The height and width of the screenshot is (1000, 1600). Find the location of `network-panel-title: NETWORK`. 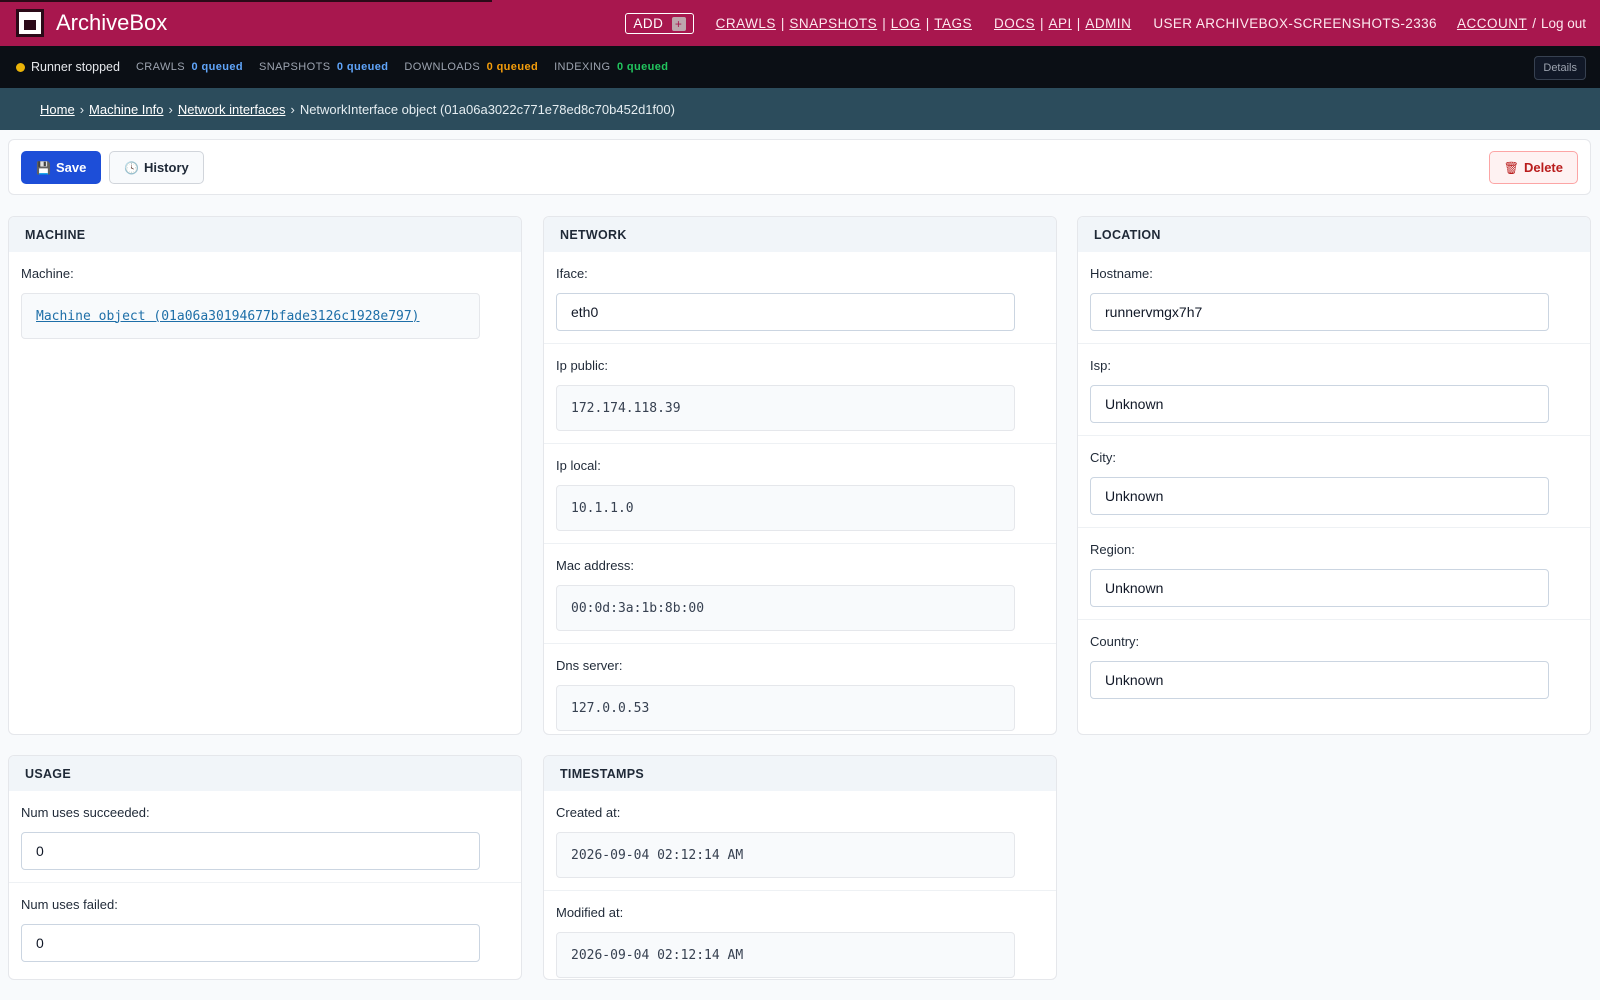

network-panel-title: NETWORK is located at coordinates (800, 234).